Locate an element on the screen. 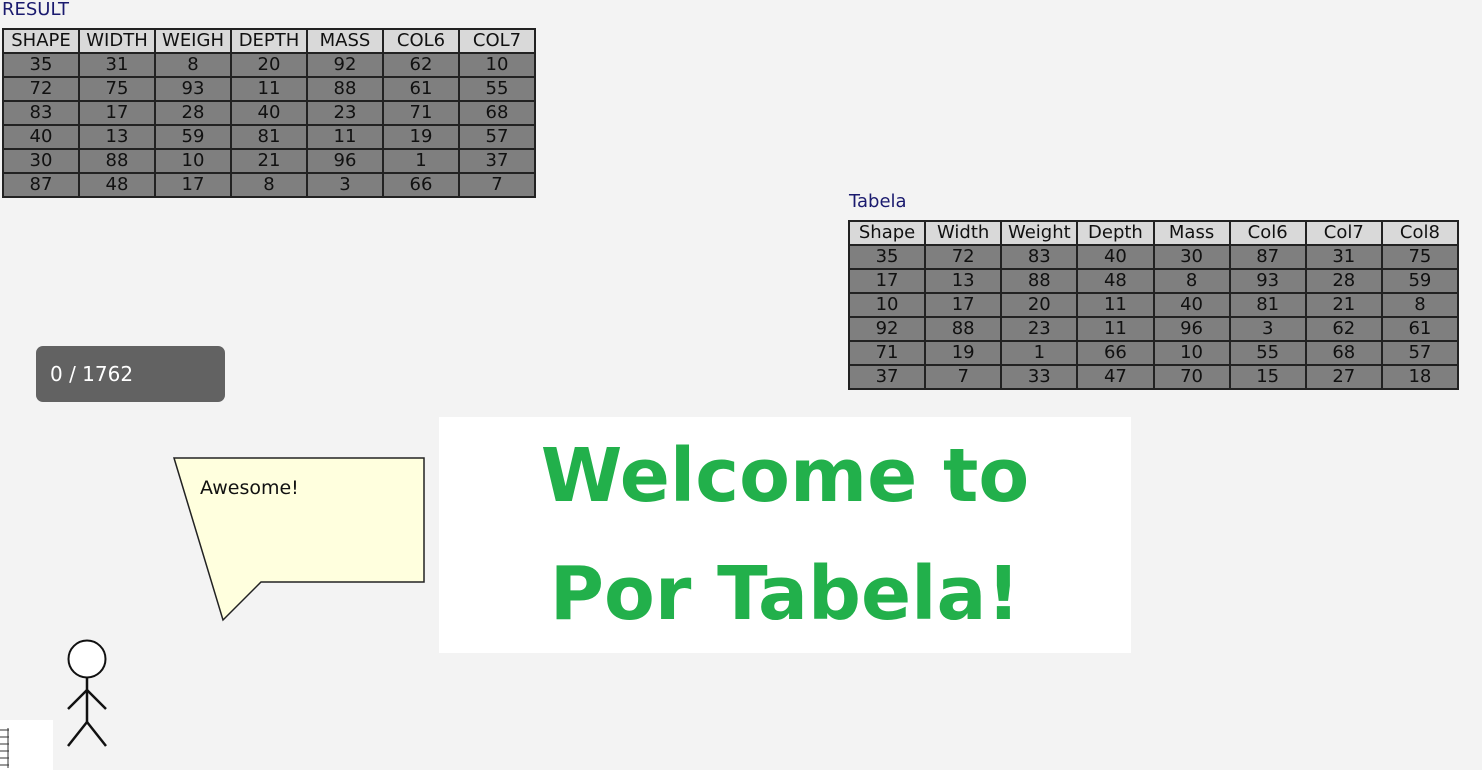 This screenshot has height=770, width=1482. tabela-header-cell: Col6 is located at coordinates (1267, 233).